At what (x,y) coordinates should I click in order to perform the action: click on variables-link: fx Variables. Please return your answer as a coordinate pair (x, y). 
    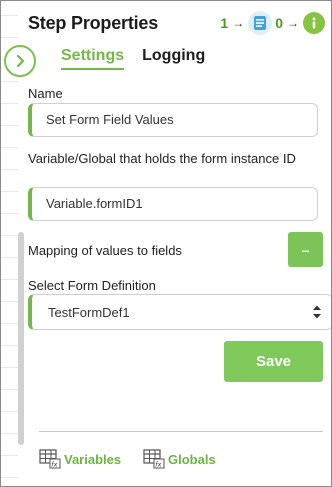
    Looking at the image, I should click on (80, 459).